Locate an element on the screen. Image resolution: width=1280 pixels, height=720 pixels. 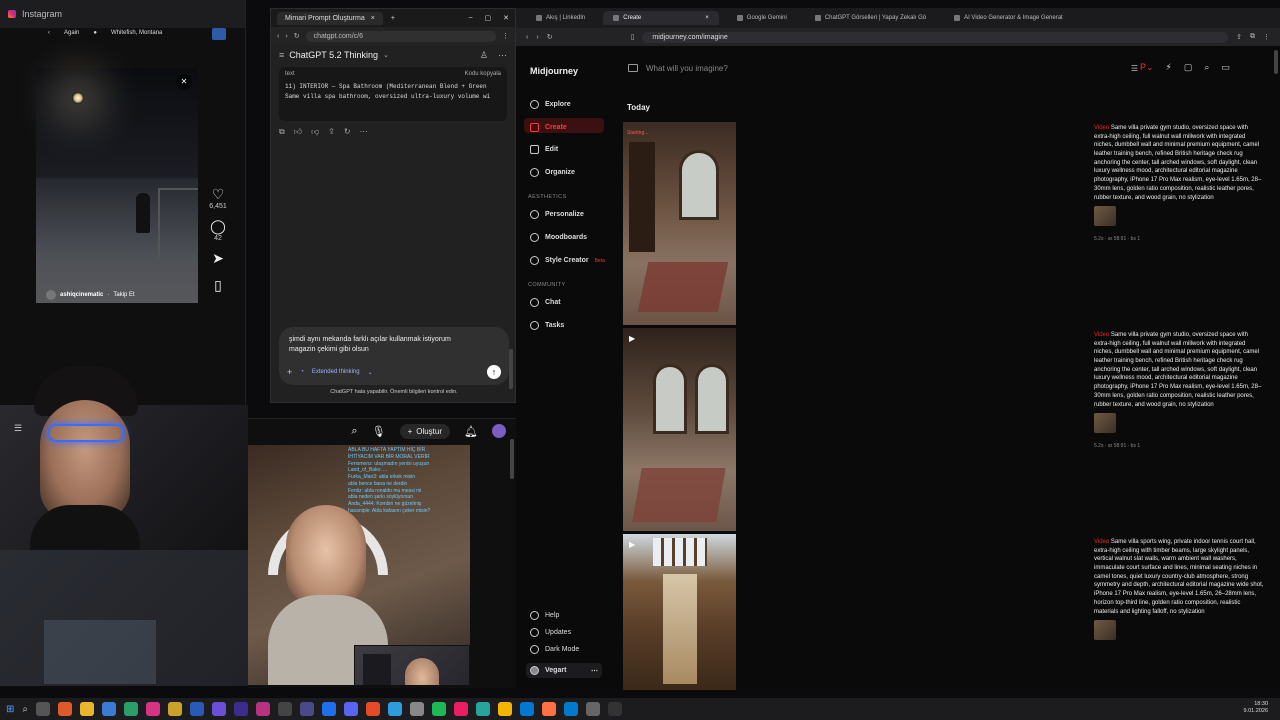
nav-dark-mode: Dark Mode is located at coordinates (554, 649).